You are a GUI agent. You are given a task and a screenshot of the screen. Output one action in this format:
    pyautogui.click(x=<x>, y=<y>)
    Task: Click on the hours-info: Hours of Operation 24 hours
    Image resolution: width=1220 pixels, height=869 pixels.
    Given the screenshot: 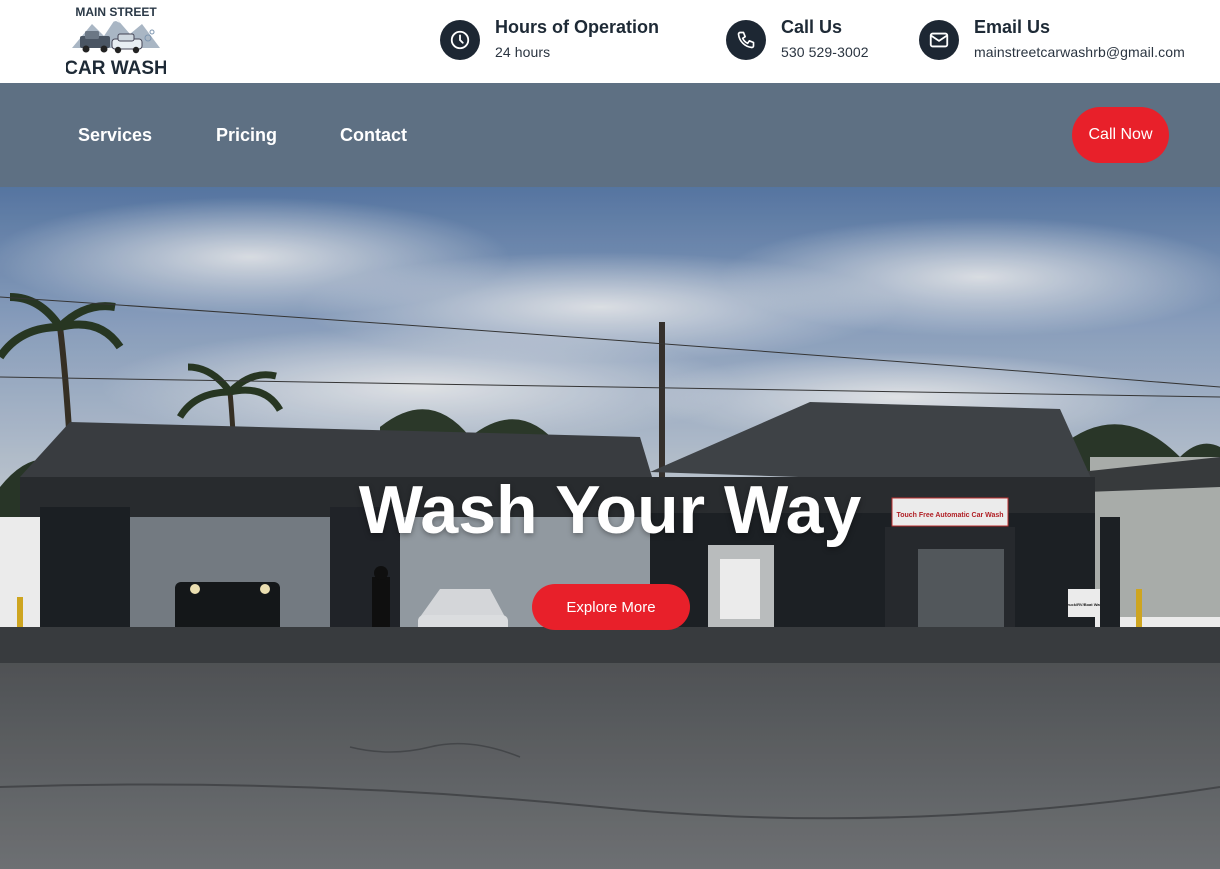 What is the action you would take?
    pyautogui.click(x=549, y=38)
    